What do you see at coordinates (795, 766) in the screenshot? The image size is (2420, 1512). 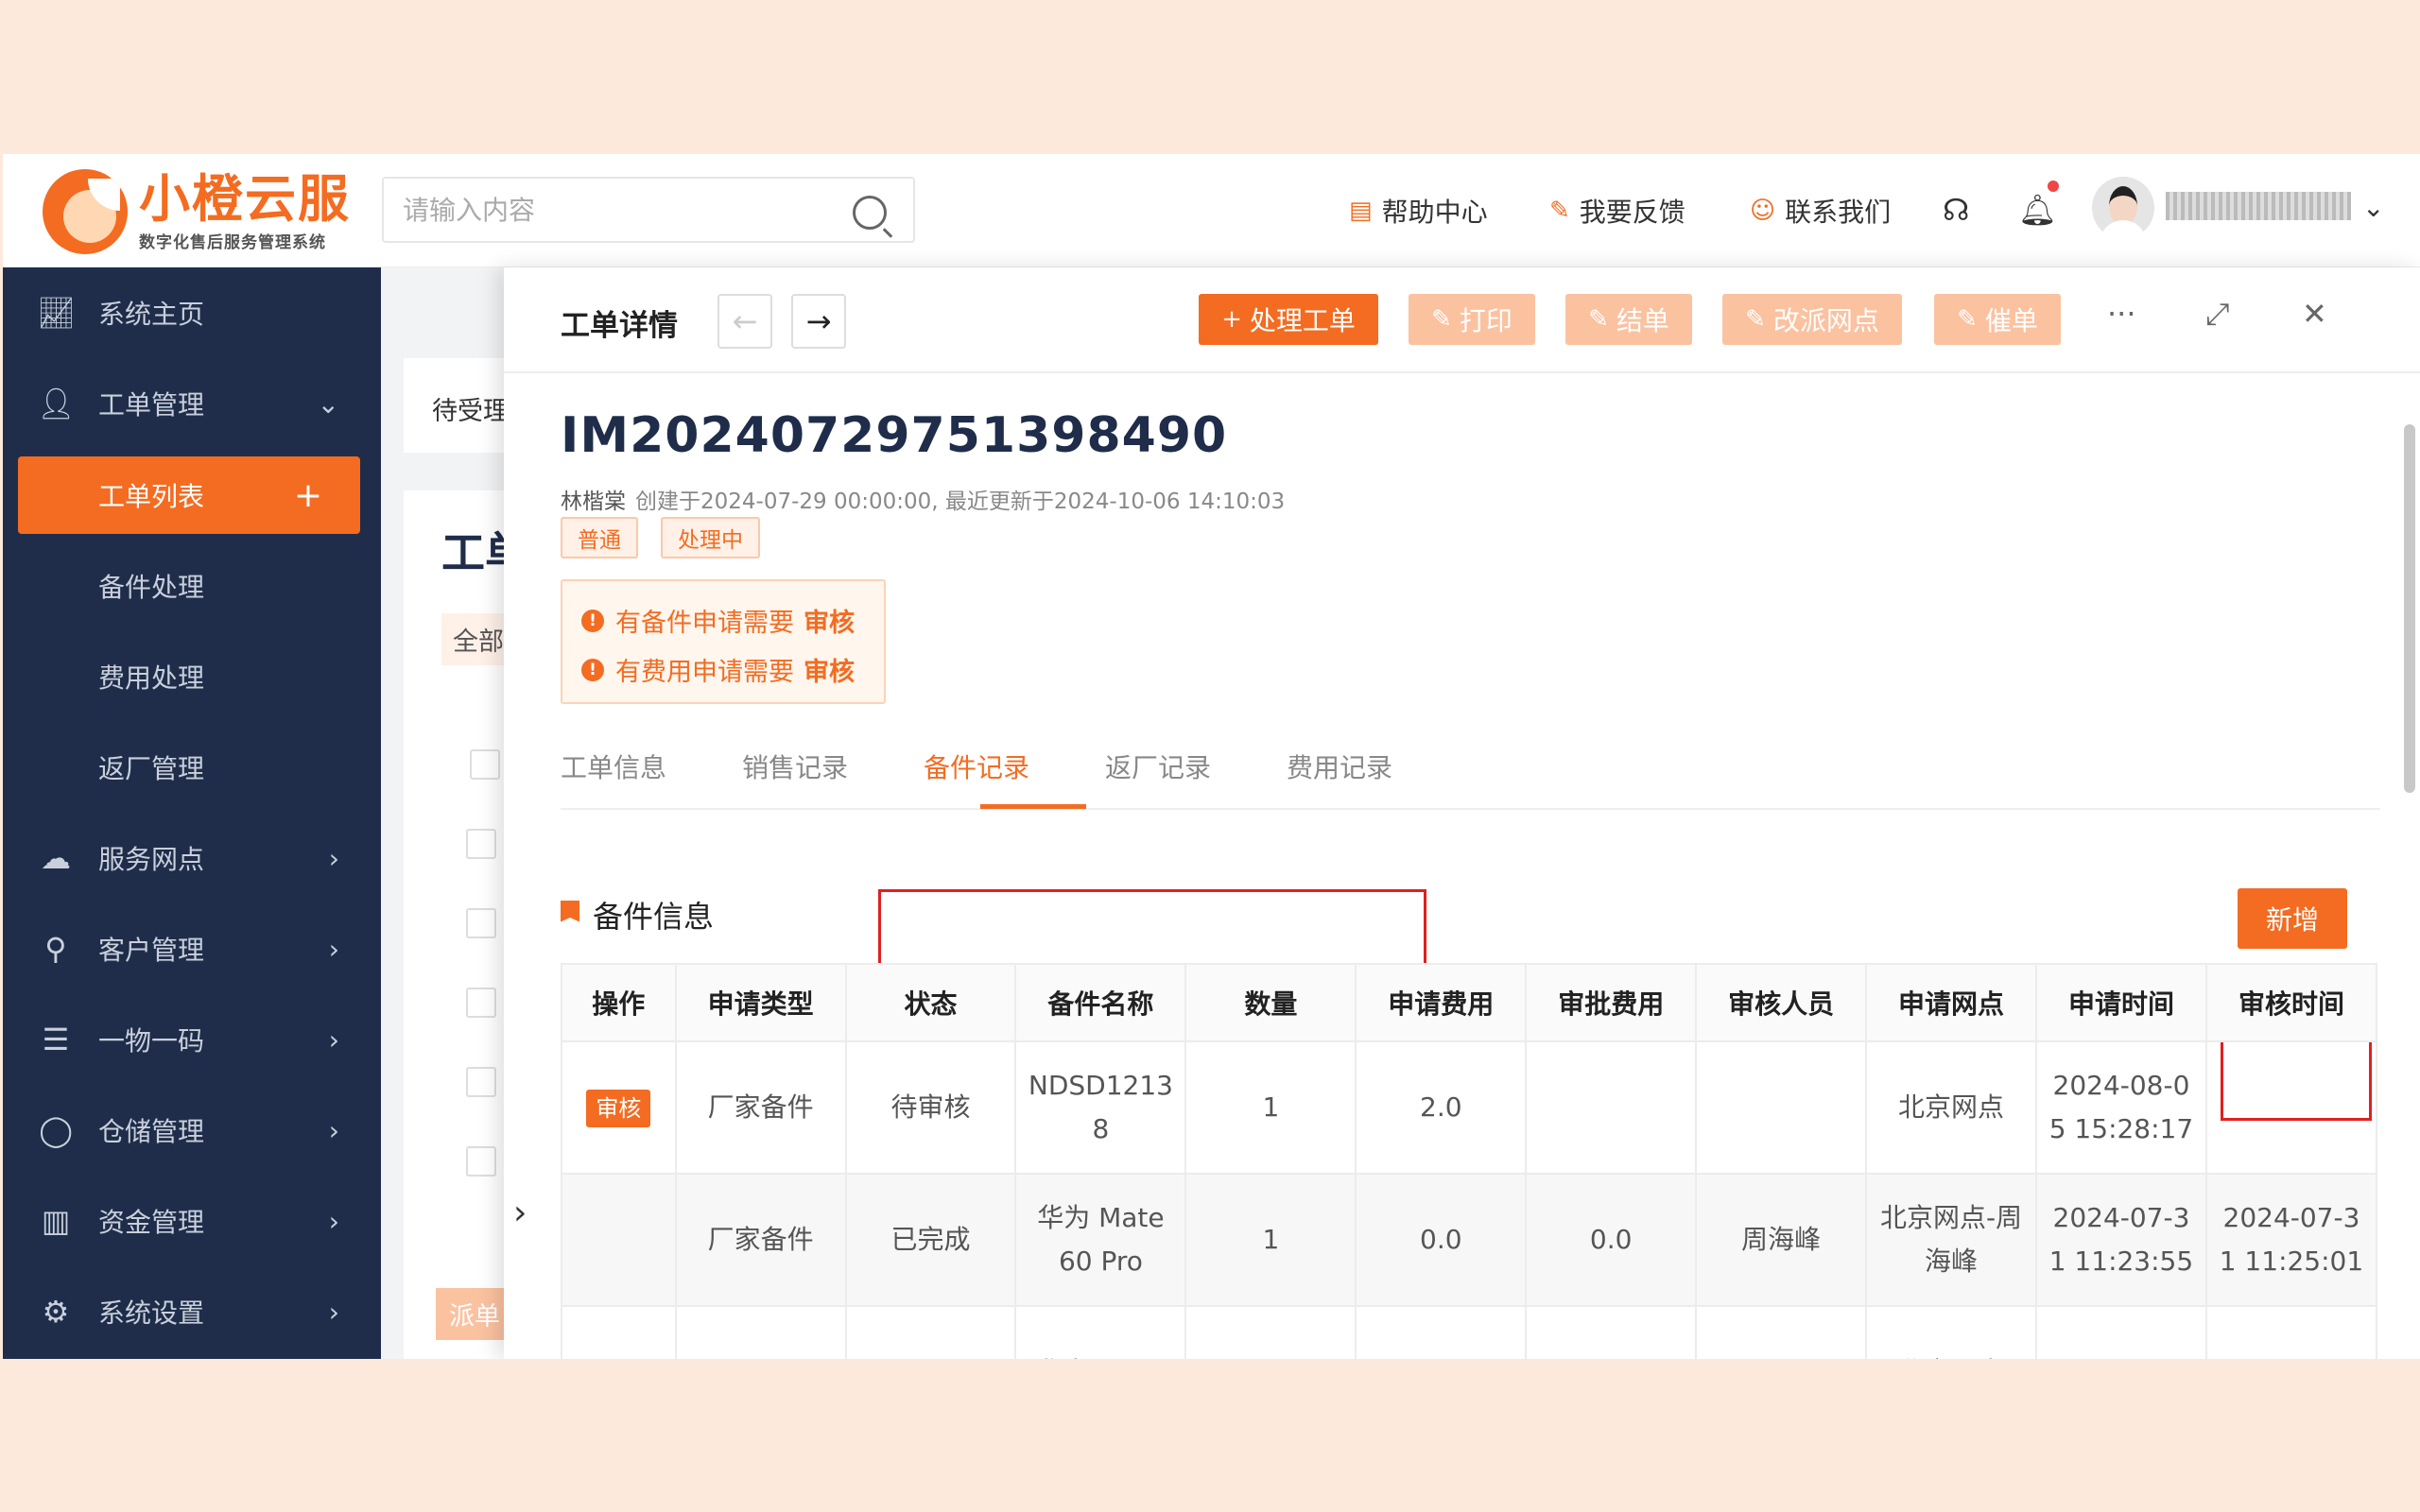 I see `tab-sales-records: 销售记录` at bounding box center [795, 766].